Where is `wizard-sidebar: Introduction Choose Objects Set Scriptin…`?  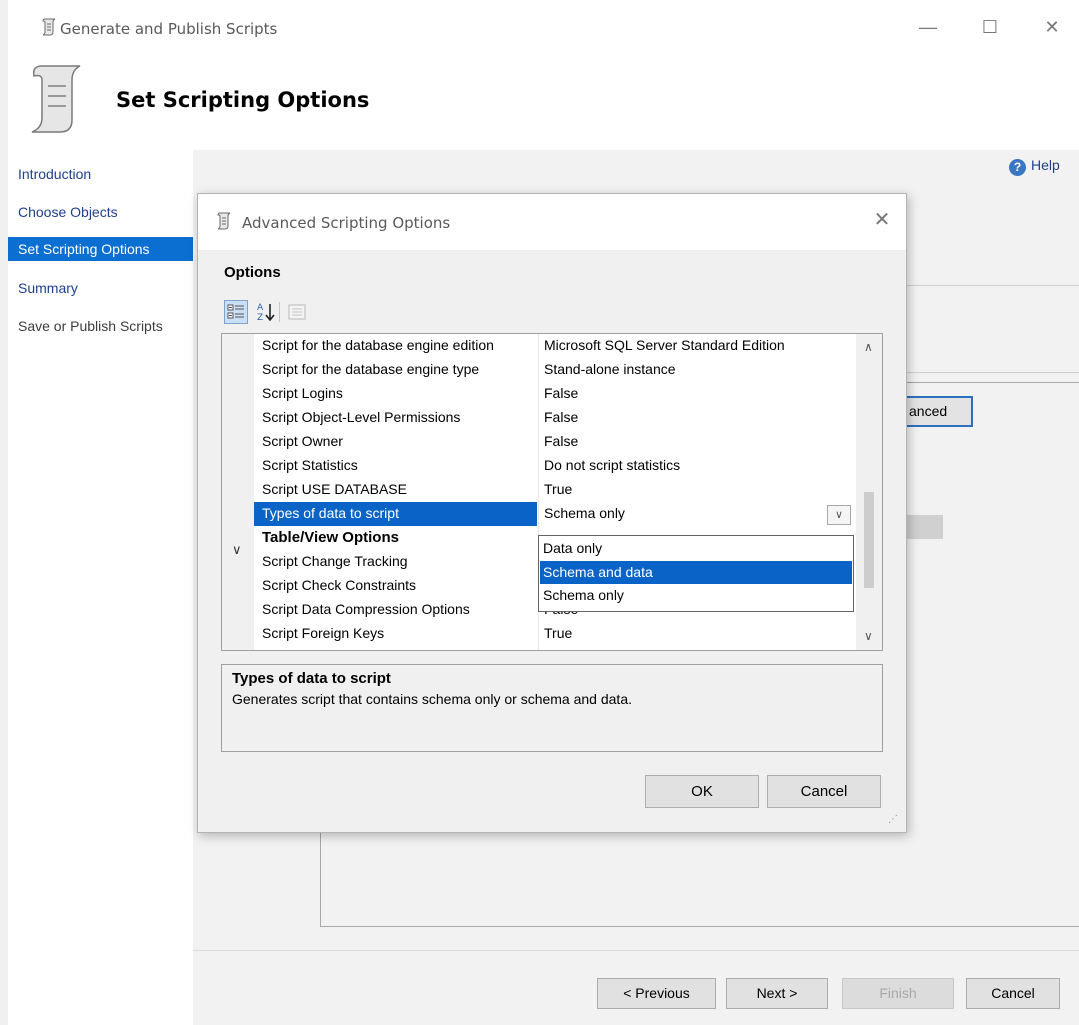
wizard-sidebar: Introduction Choose Objects Set Scriptin… is located at coordinates (100, 587).